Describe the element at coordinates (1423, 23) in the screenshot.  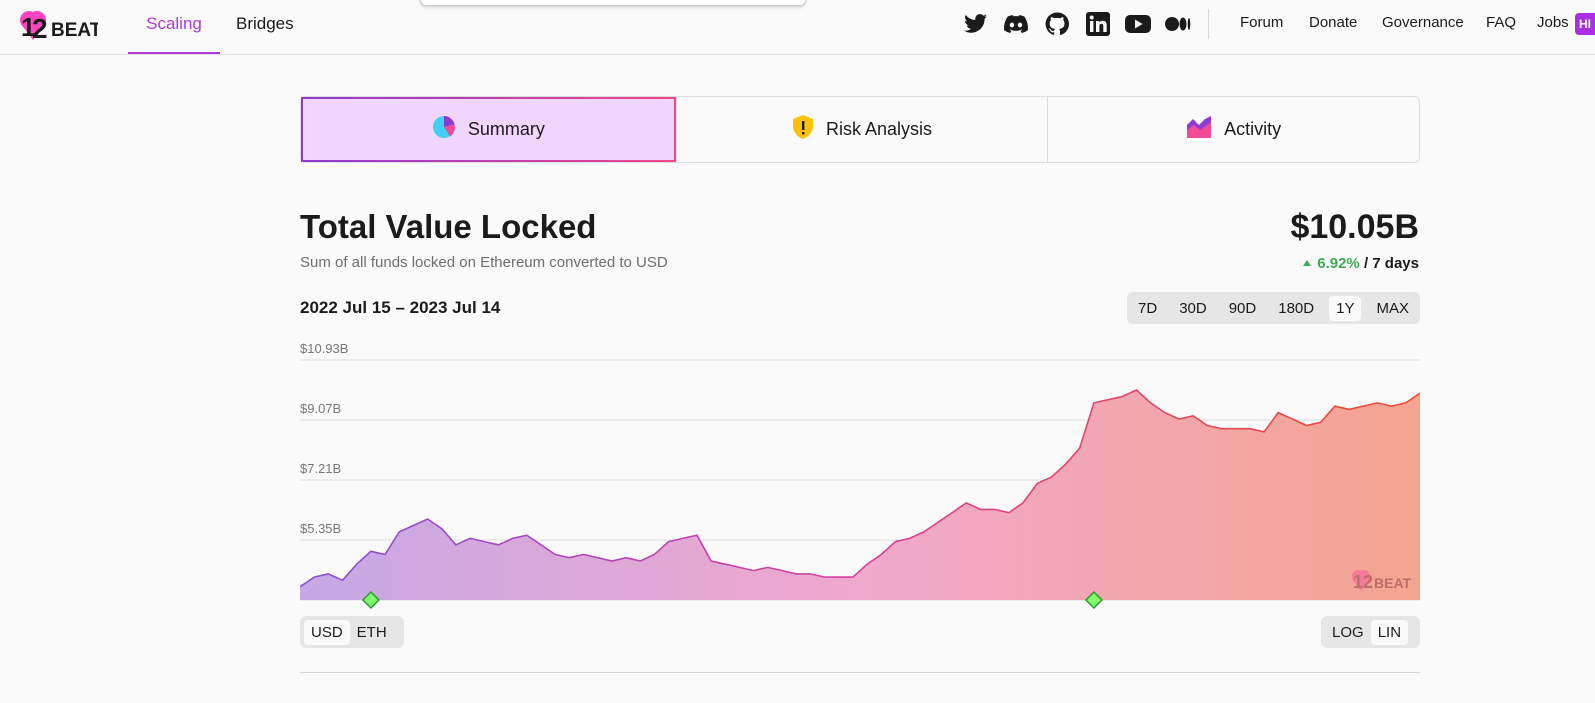
I see `nav-governance: Governance` at that location.